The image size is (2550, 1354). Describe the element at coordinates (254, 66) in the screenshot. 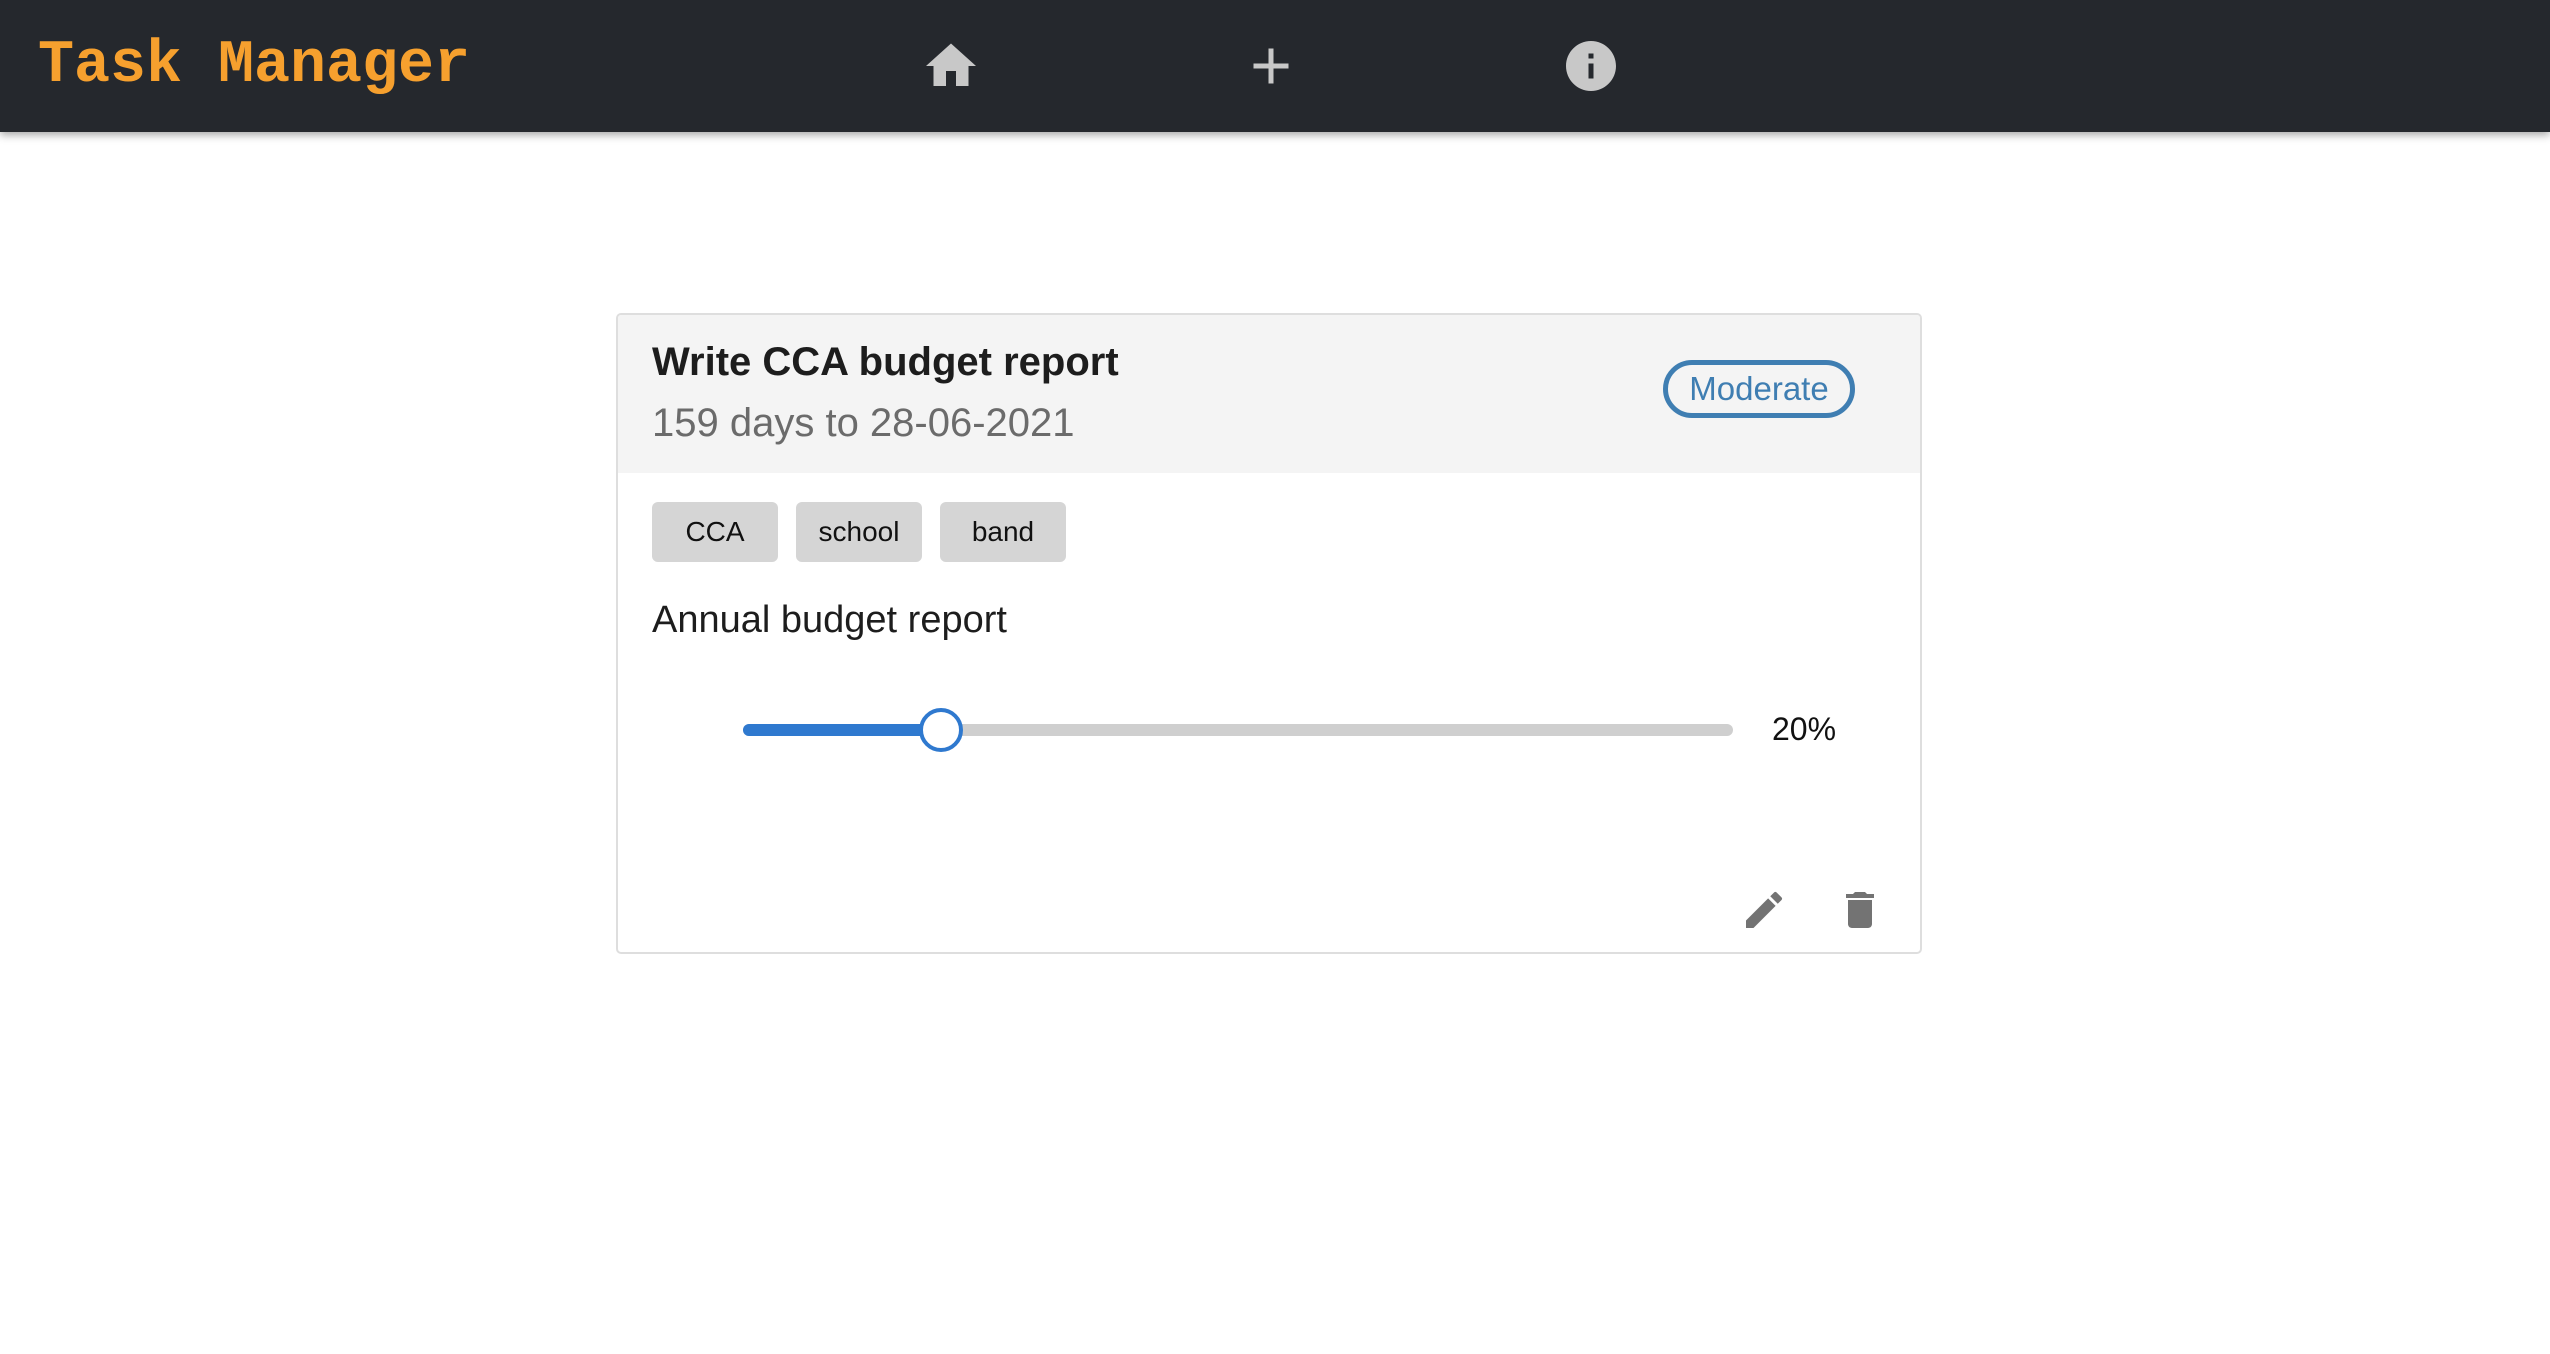

I see `app-title: Task Manager` at that location.